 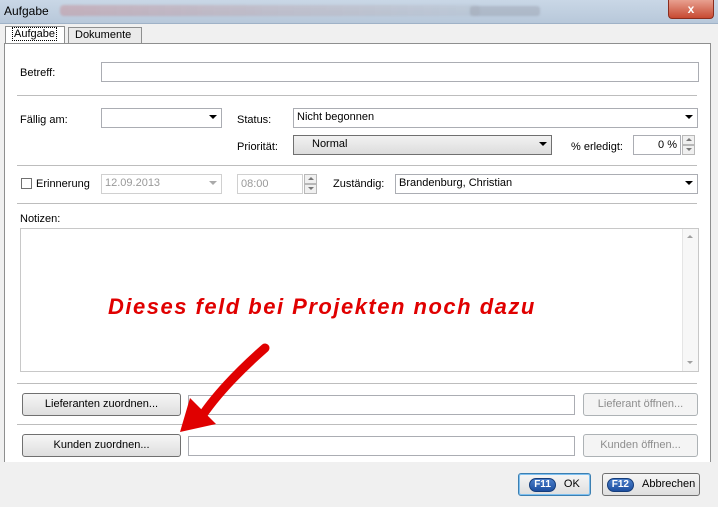 I want to click on window-close-button: x, so click(x=691, y=9).